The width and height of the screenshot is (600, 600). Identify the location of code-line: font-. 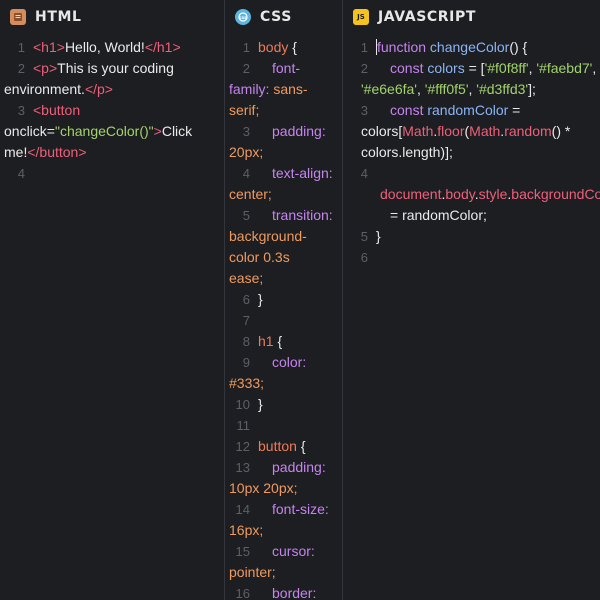
(286, 68).